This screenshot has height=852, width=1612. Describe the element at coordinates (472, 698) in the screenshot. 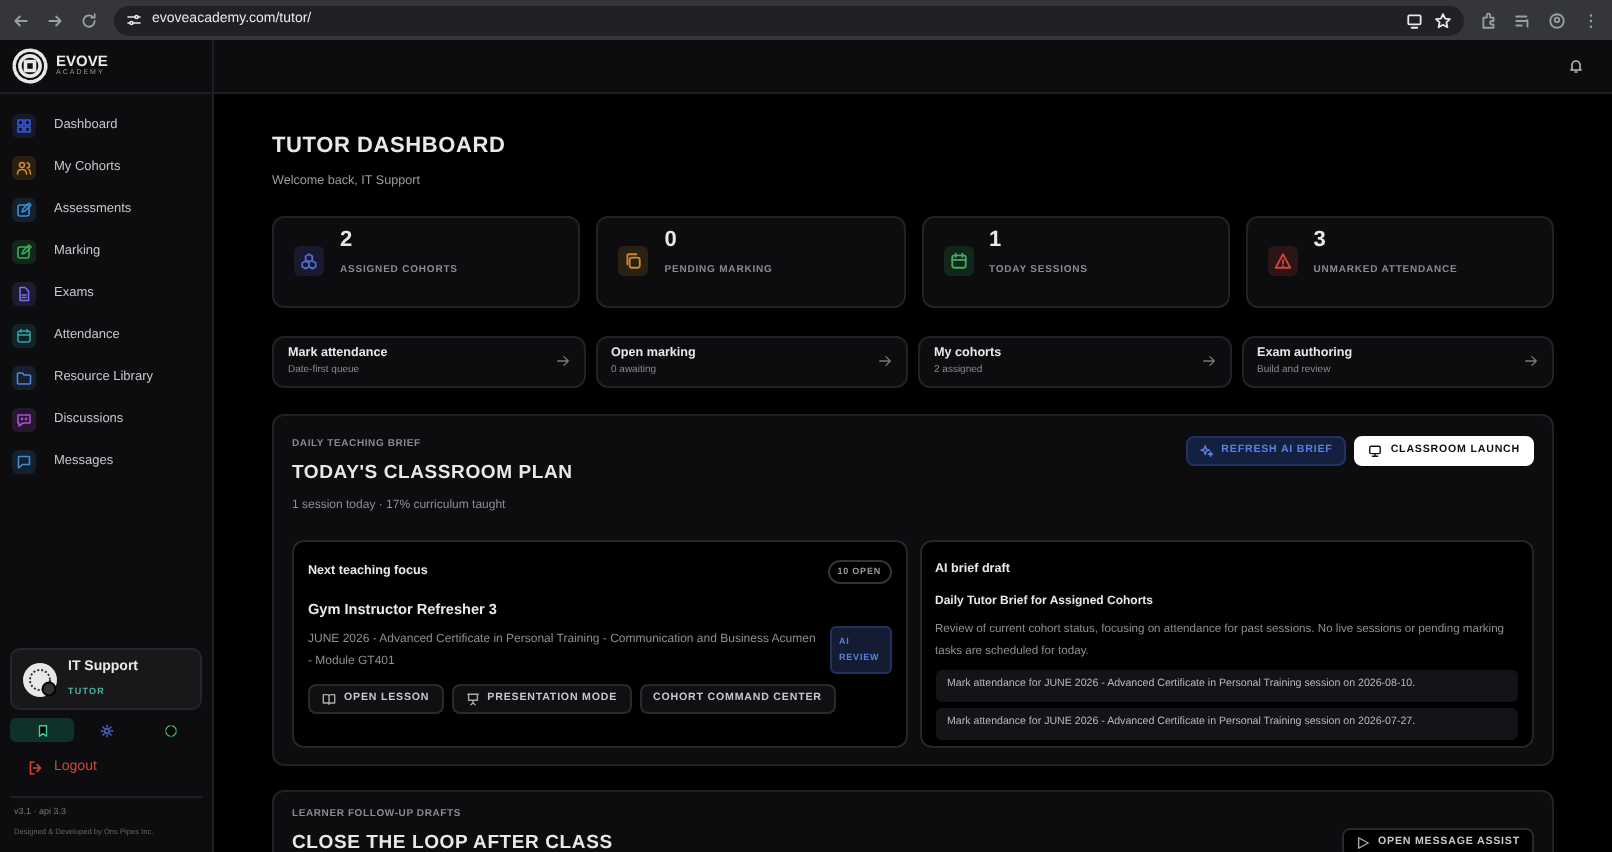

I see `presentation-icon` at that location.